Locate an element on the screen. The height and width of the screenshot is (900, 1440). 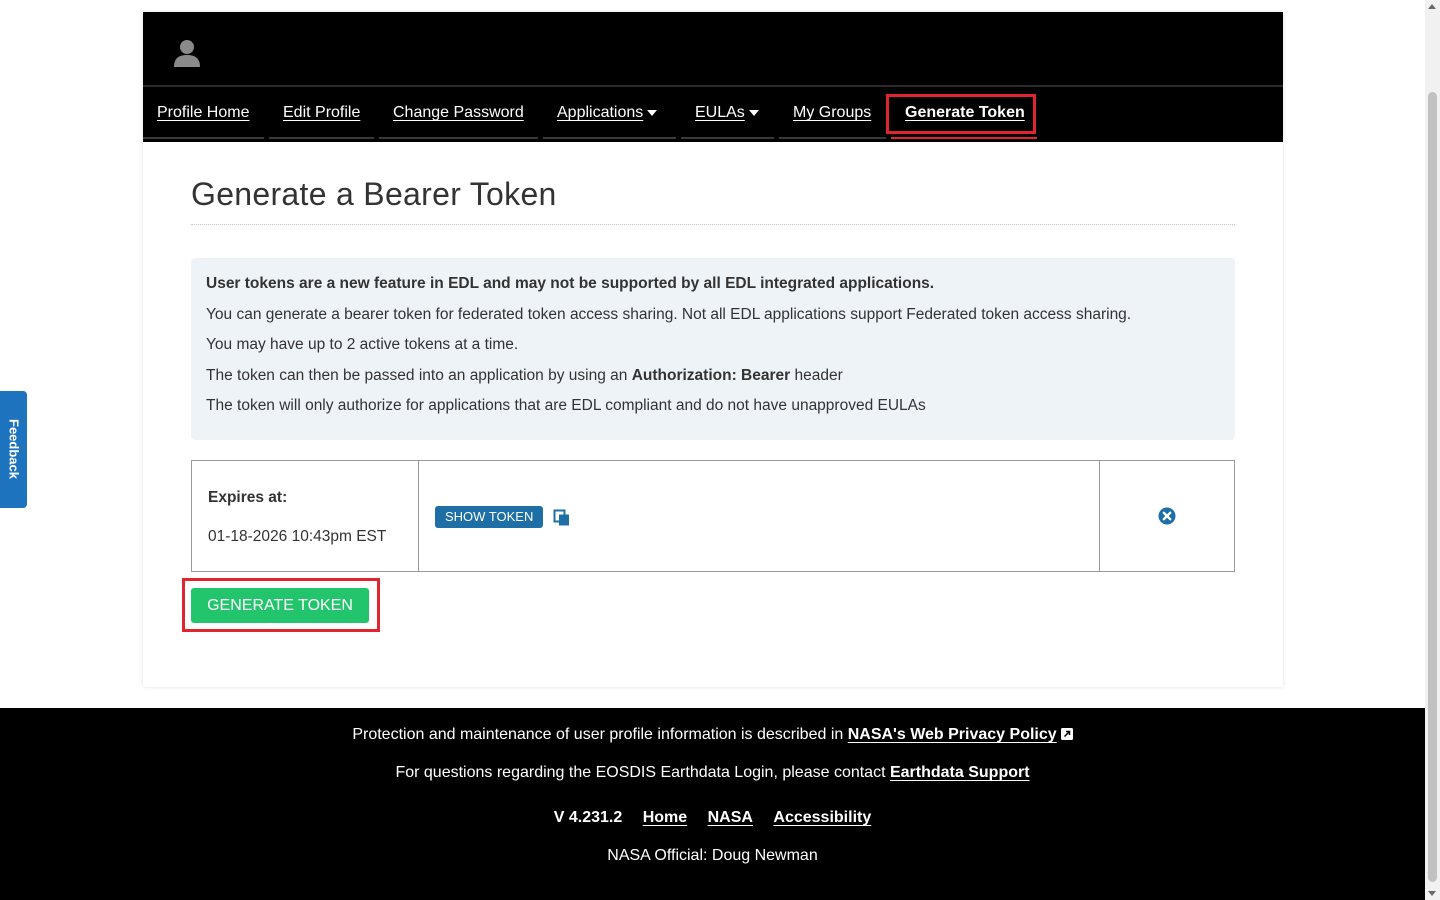
nav-label: Applications is located at coordinates (600, 112).